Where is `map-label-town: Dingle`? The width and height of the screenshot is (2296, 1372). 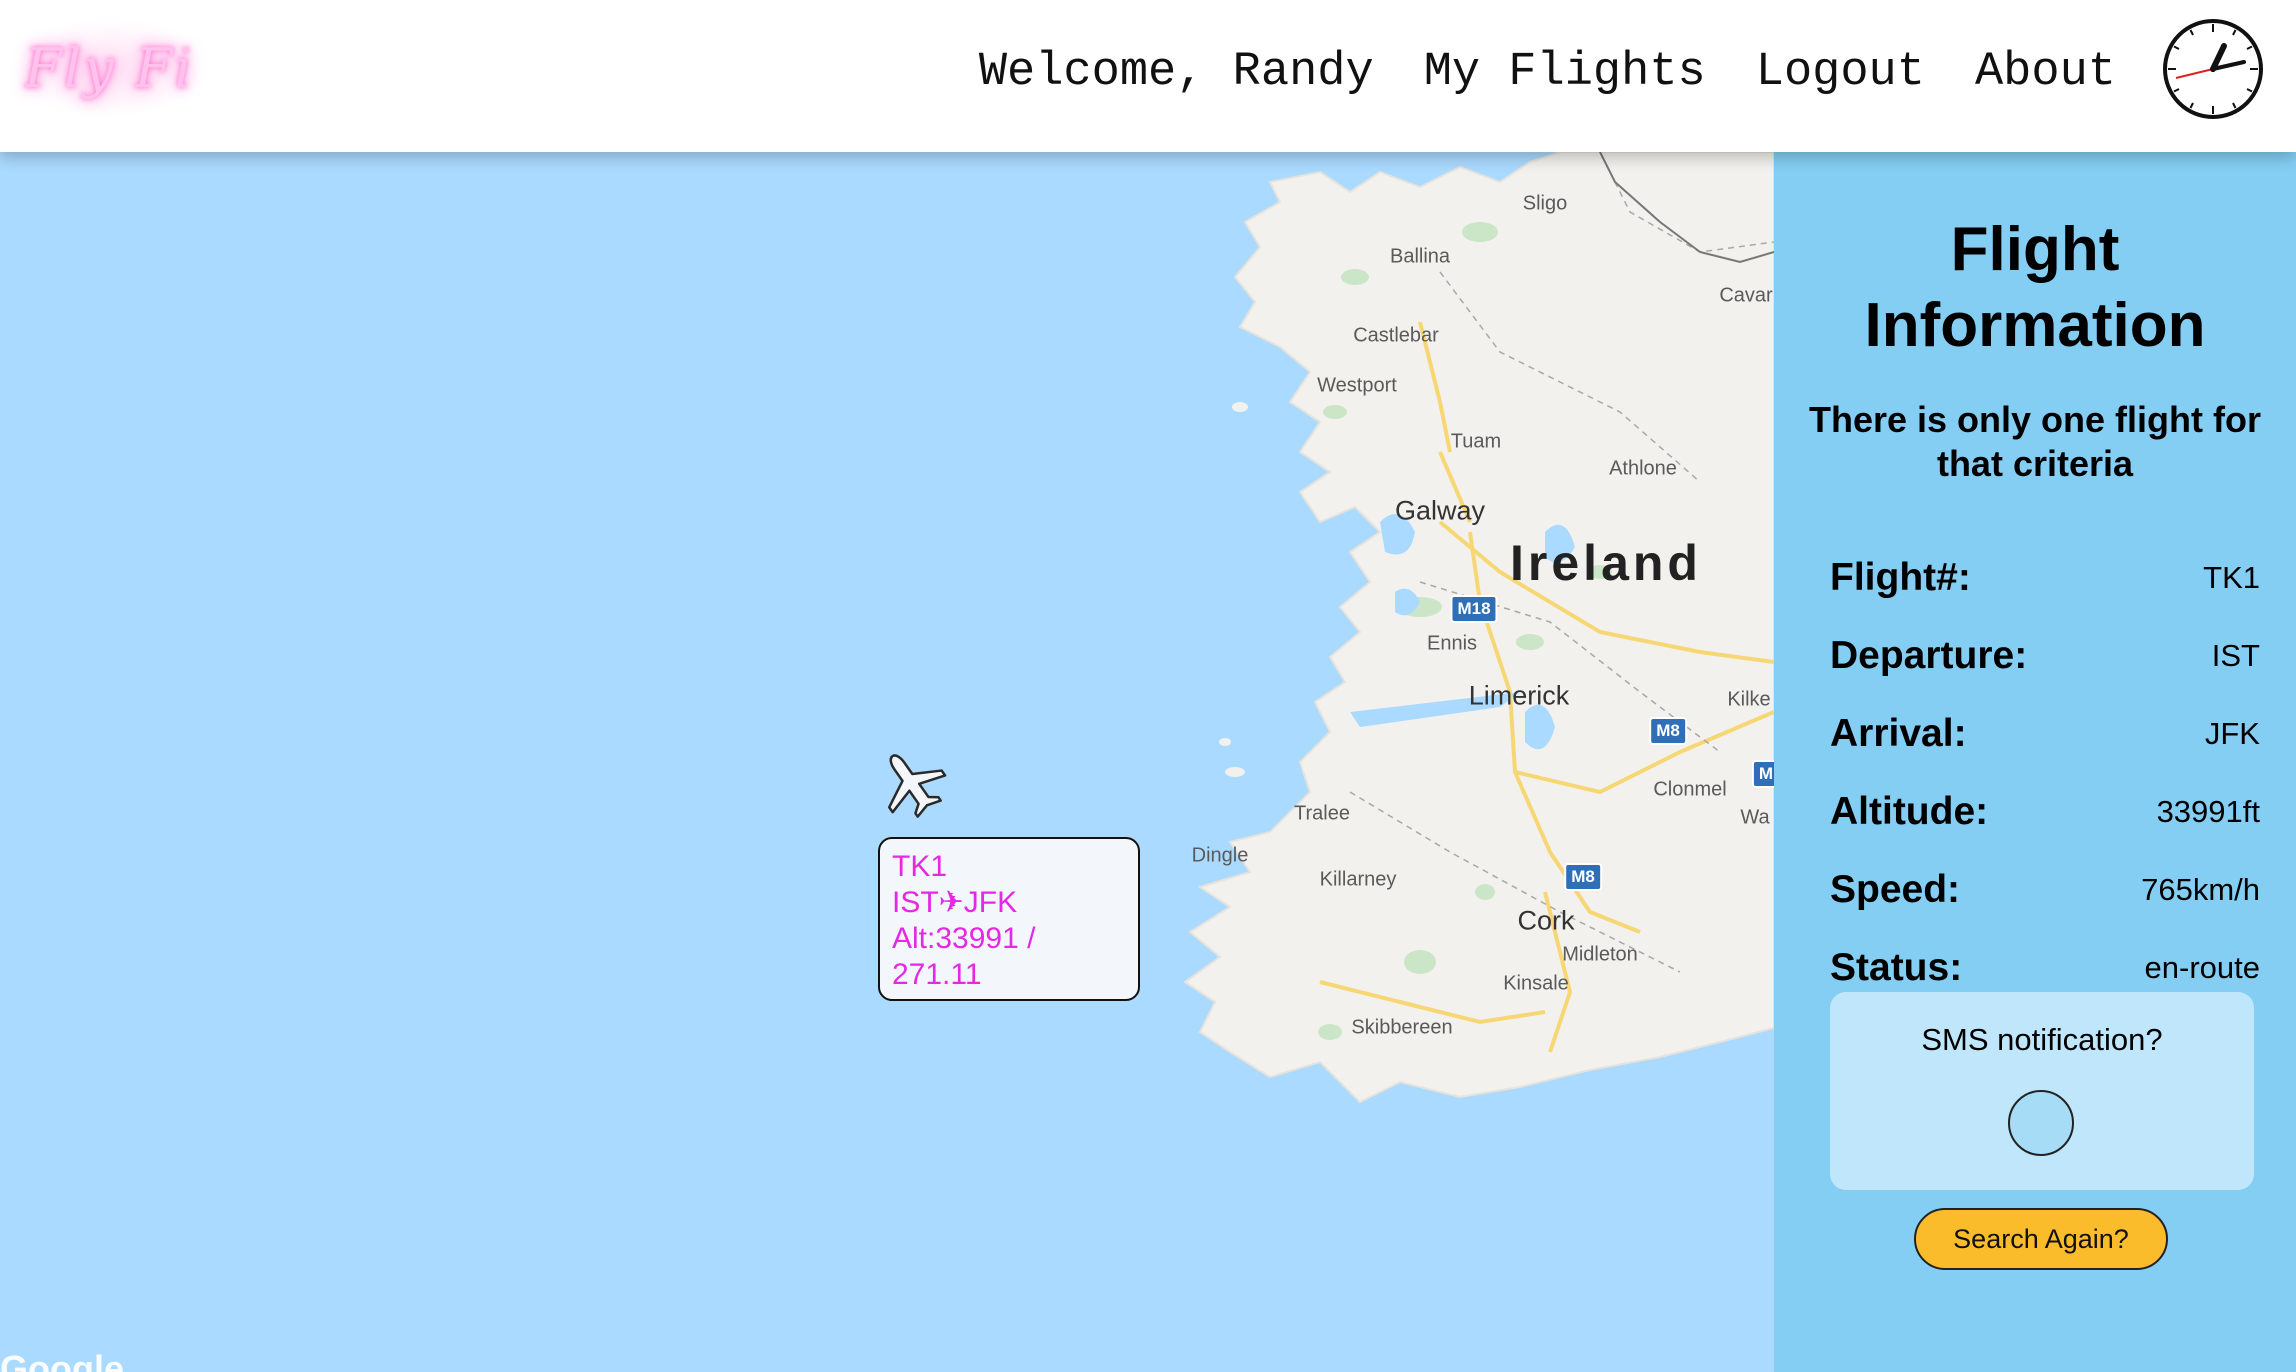
map-label-town: Dingle is located at coordinates (1220, 855).